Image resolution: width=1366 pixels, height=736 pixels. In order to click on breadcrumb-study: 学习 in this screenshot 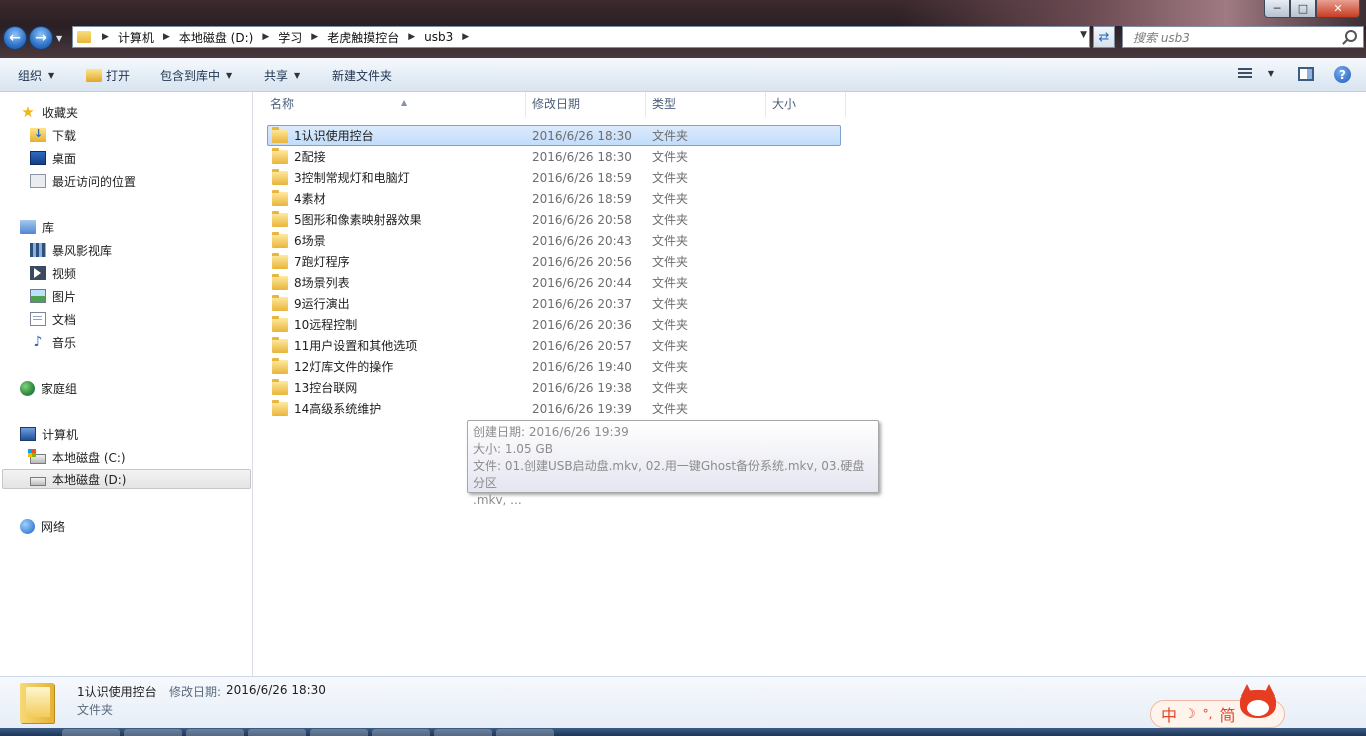, I will do `click(290, 37)`.